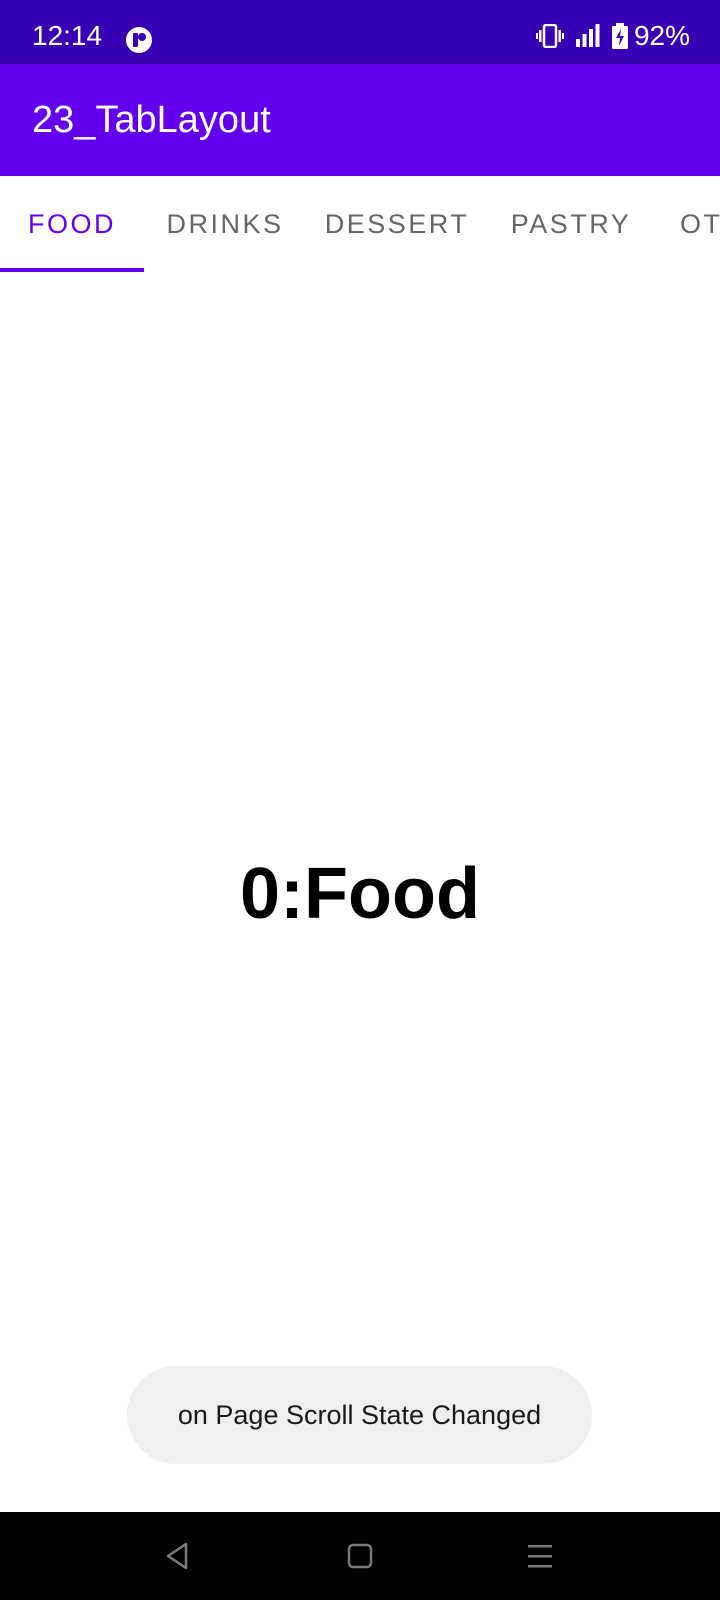 This screenshot has width=720, height=1600. I want to click on tab-partial: OT, so click(687, 224).